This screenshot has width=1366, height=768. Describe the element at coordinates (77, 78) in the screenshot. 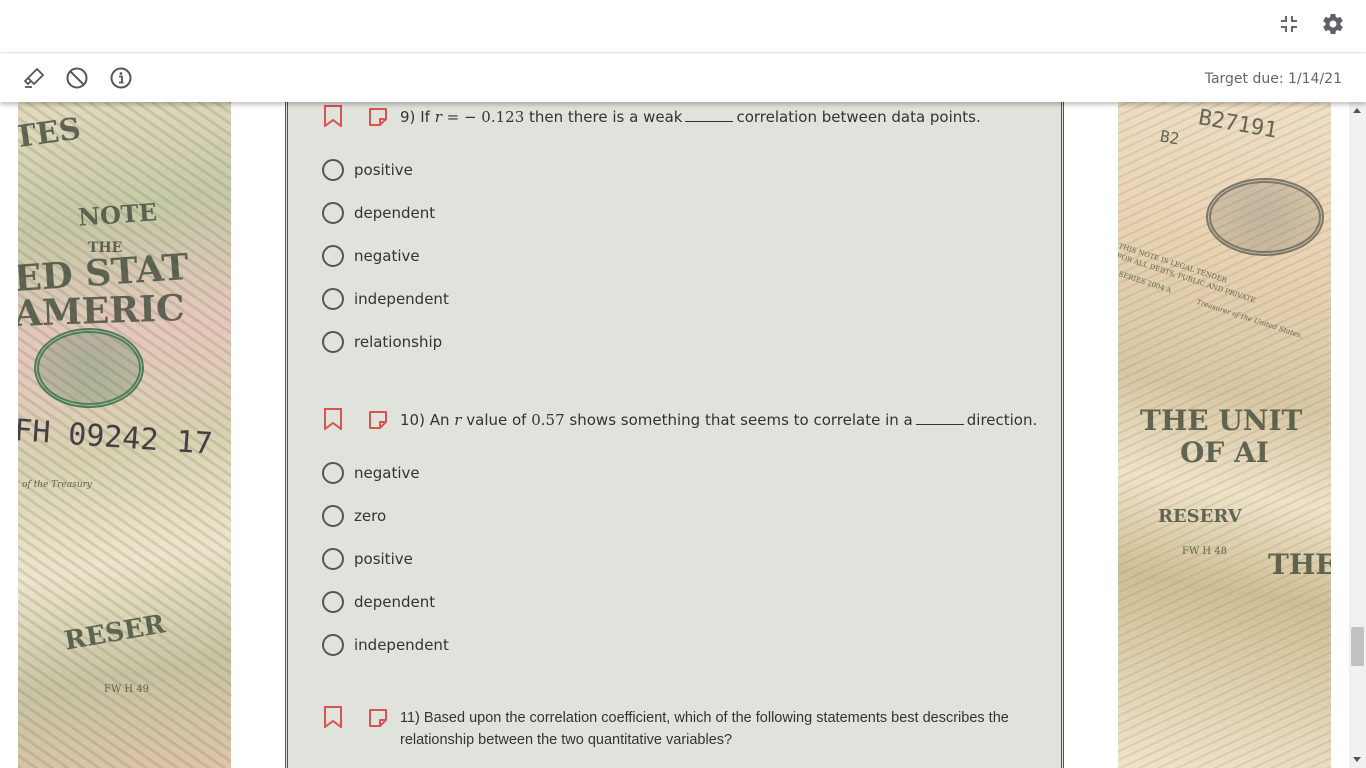

I see `eliminate-icon` at that location.